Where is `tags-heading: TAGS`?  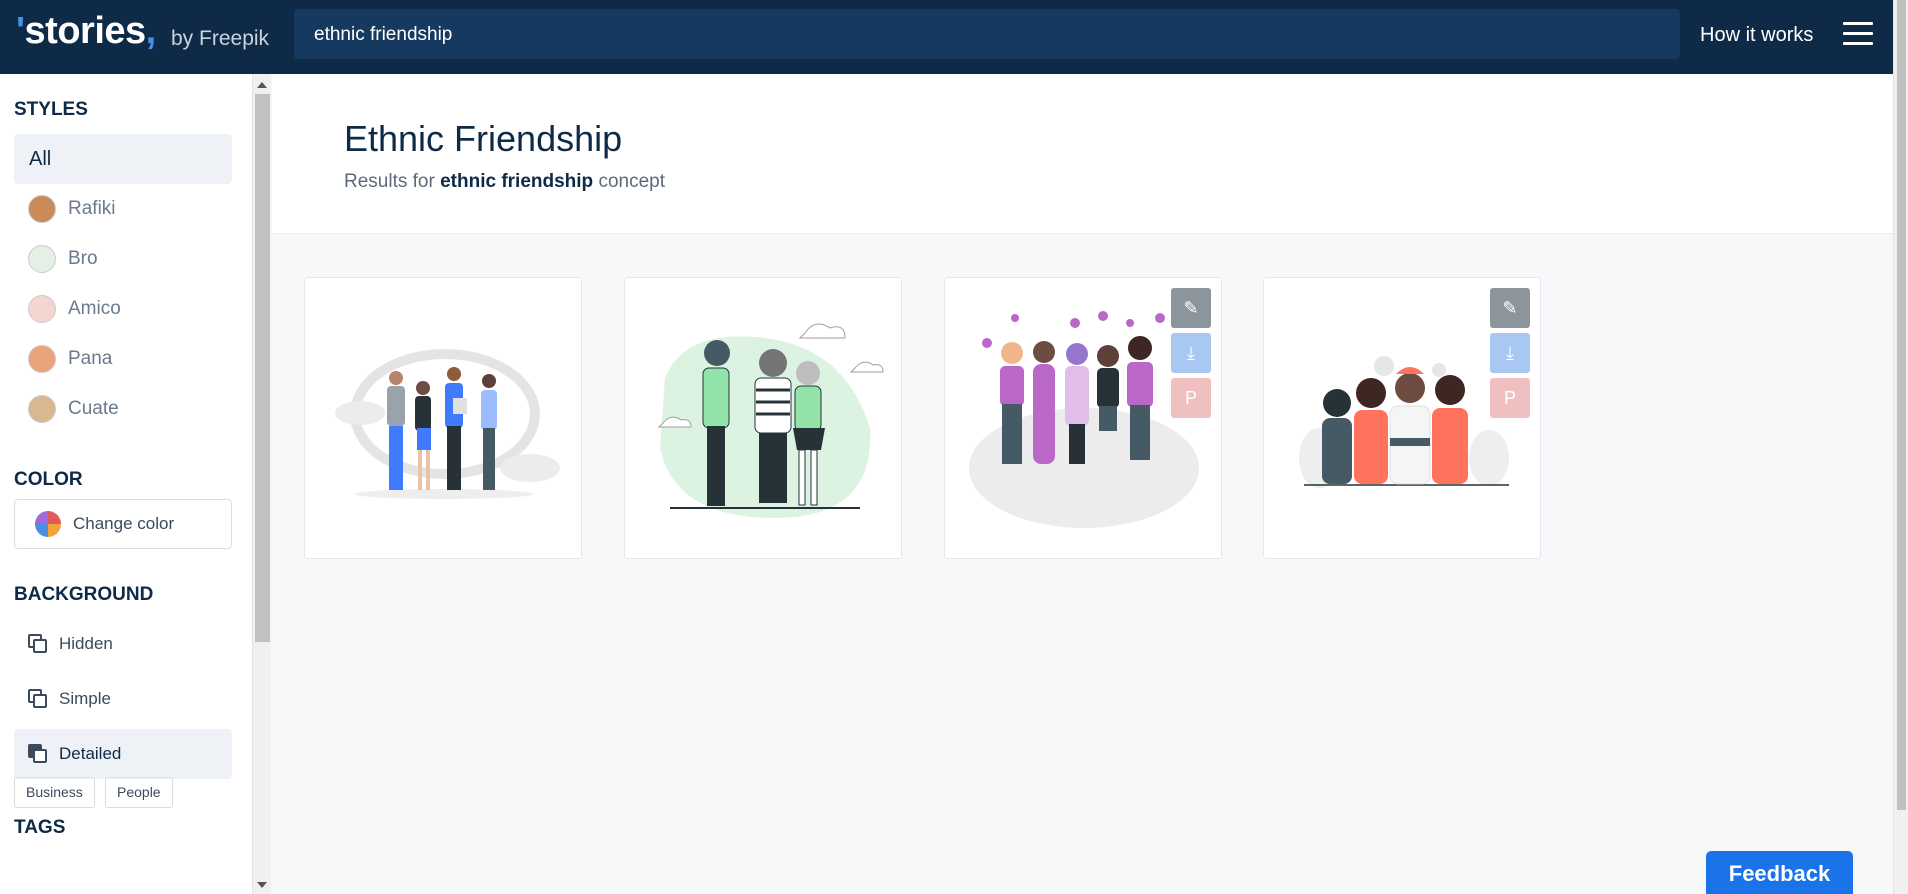
tags-heading: TAGS is located at coordinates (40, 827).